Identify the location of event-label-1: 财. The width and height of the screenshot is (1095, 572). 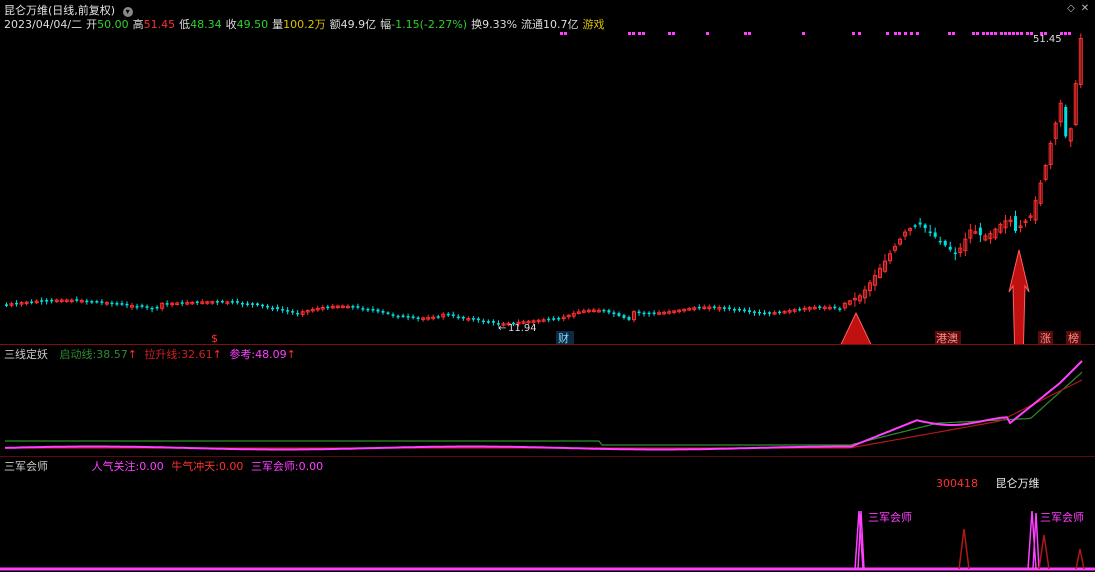
(563, 337).